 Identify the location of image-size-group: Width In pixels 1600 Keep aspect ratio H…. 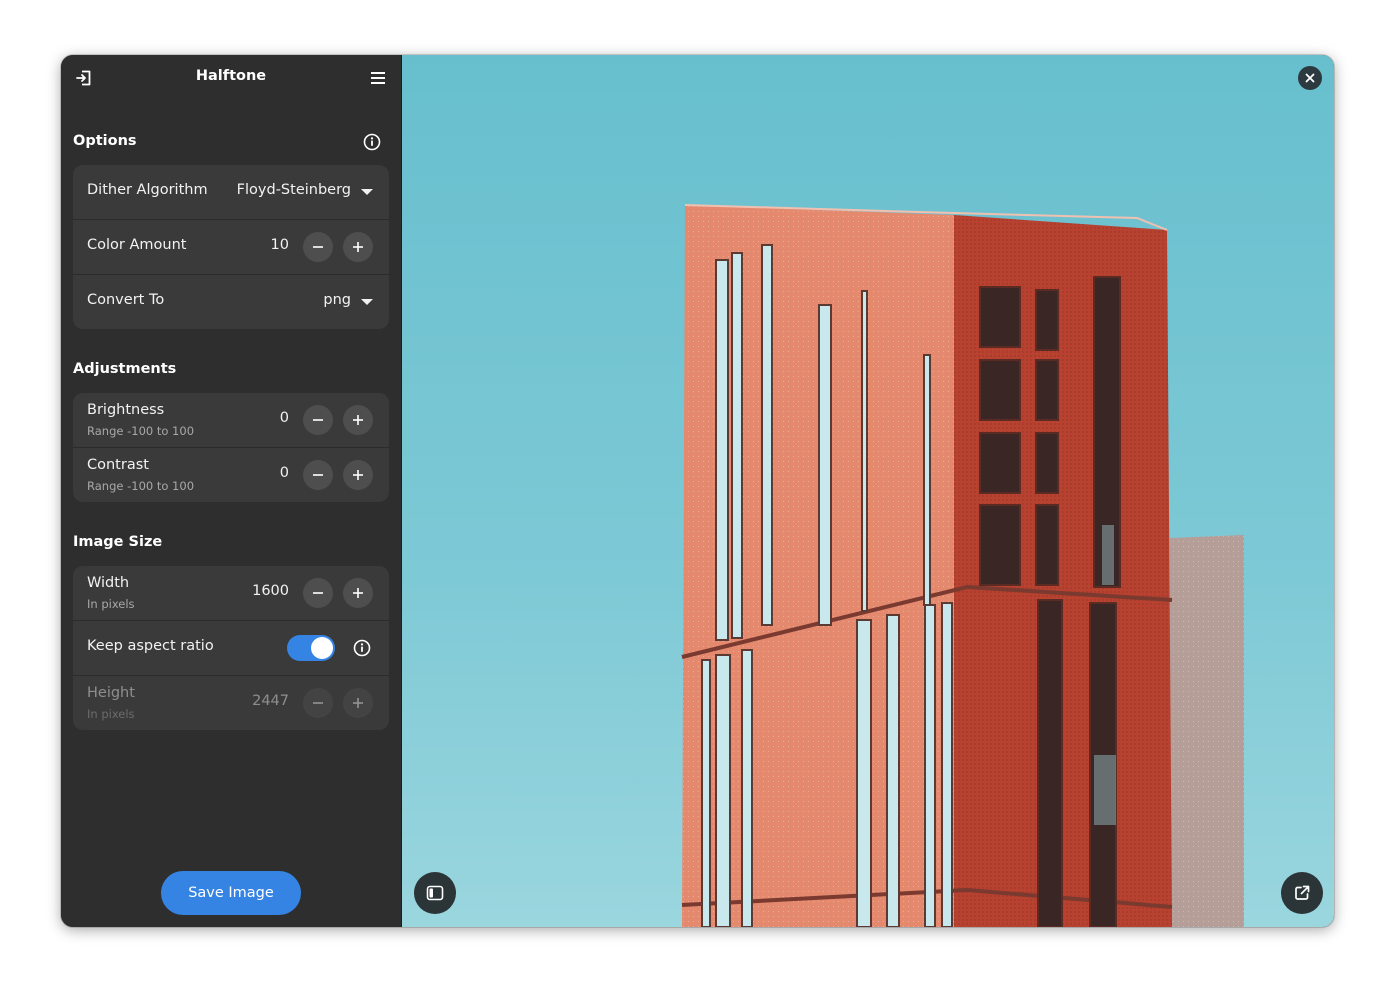
(231, 648).